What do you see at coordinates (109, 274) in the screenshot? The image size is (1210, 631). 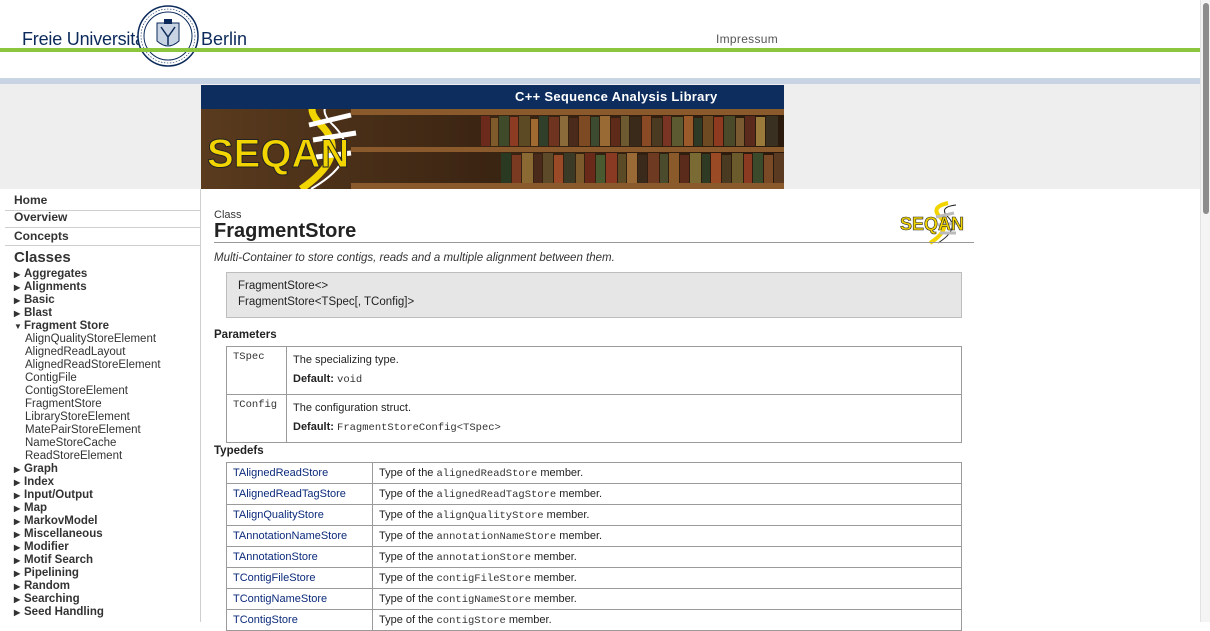 I see `class-group-item: ▶ Aggregates` at bounding box center [109, 274].